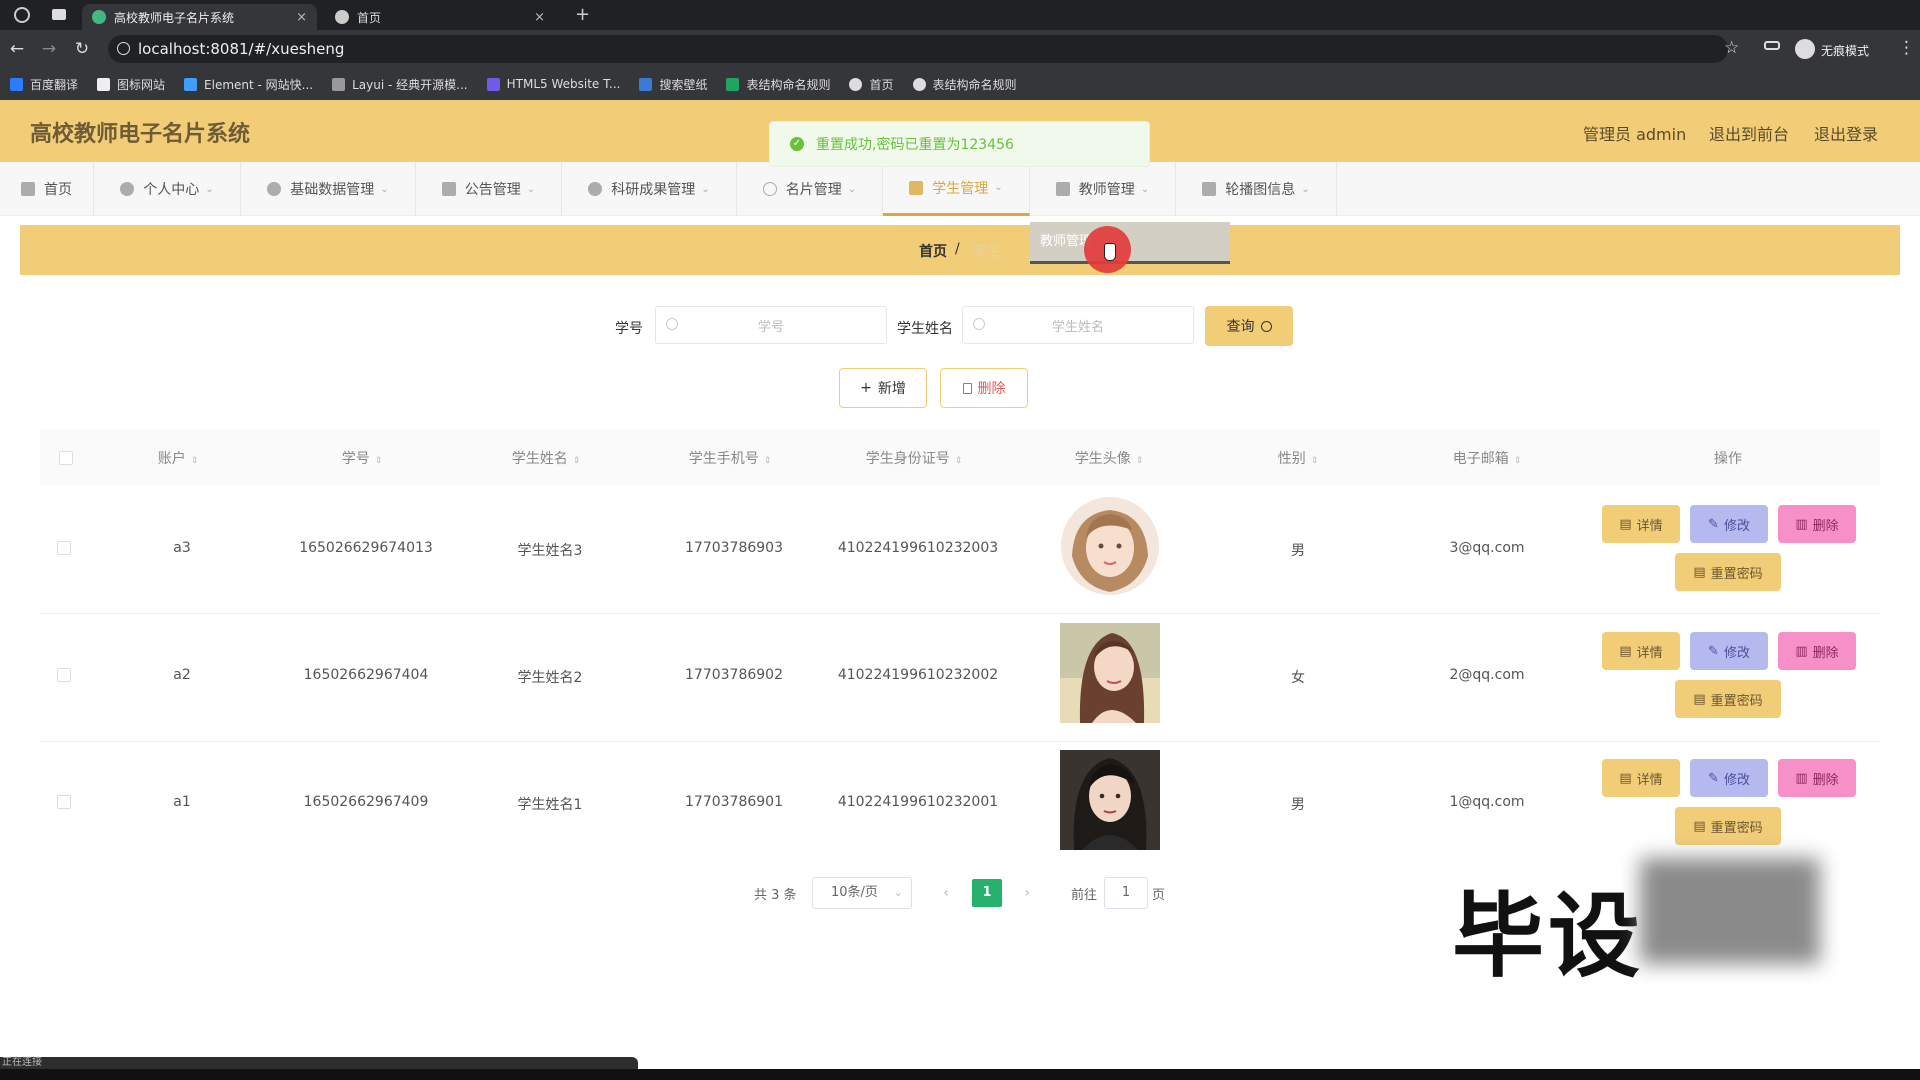 The image size is (1920, 1080). What do you see at coordinates (797, 144) in the screenshot?
I see `success-check-icon: ✓` at bounding box center [797, 144].